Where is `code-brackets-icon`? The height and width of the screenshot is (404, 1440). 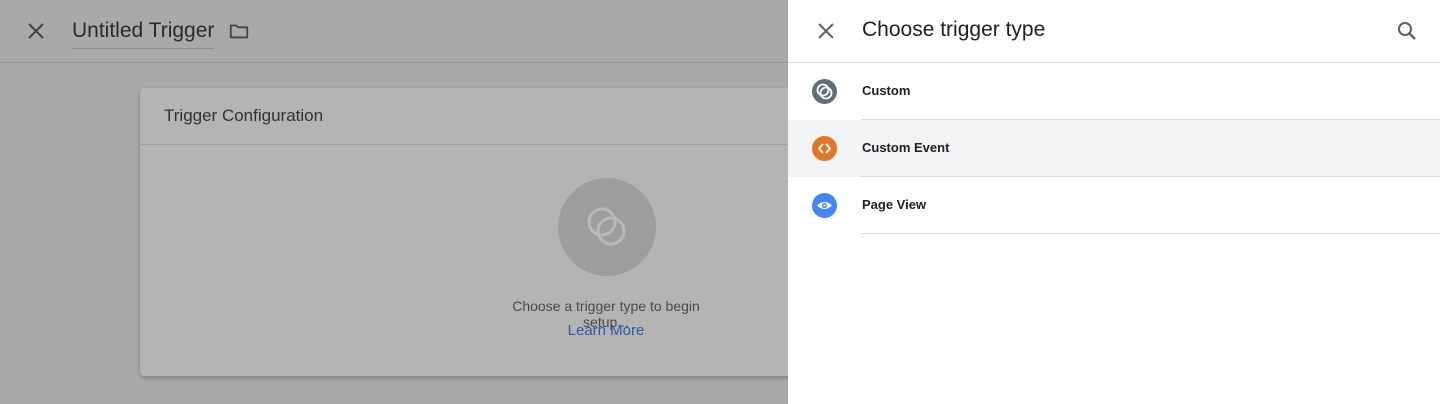
code-brackets-icon is located at coordinates (824, 148).